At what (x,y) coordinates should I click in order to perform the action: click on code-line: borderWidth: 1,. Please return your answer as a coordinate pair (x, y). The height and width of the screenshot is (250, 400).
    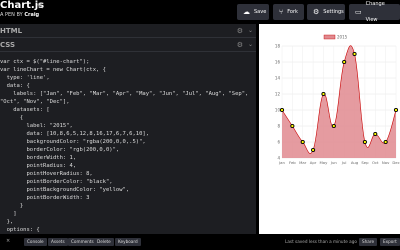
    Looking at the image, I should click on (38, 158).